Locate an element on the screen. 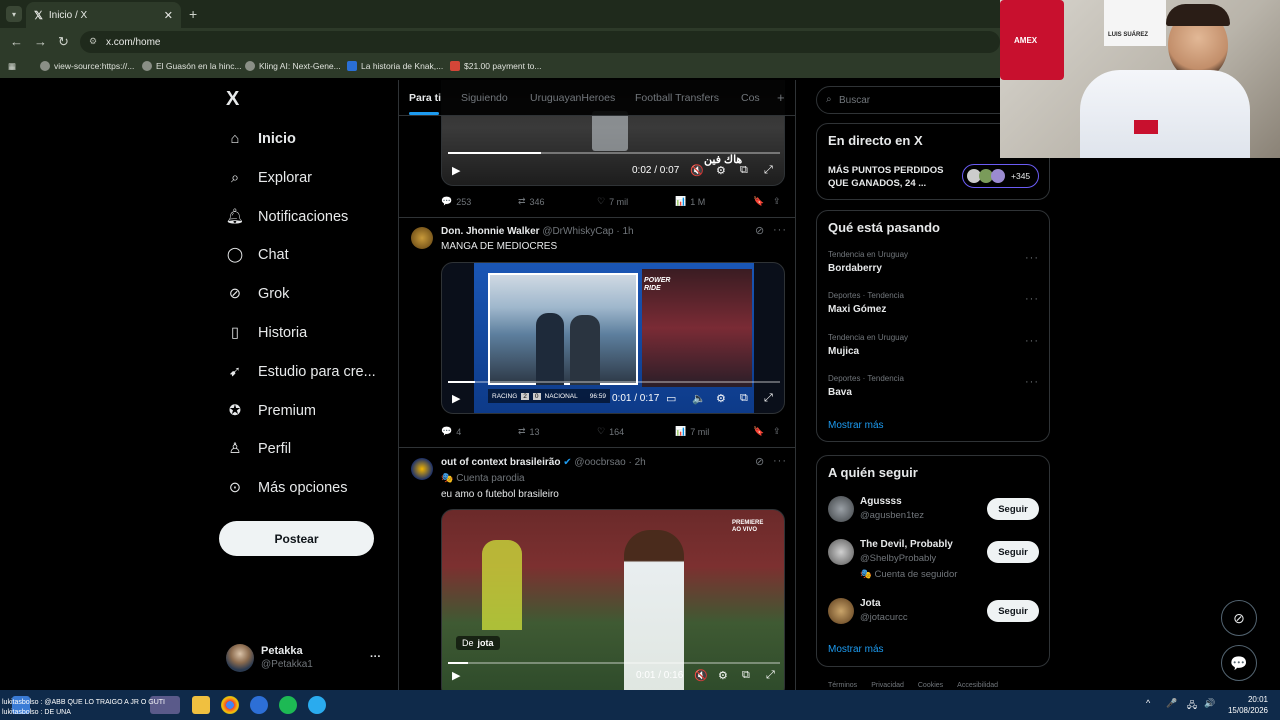 The image size is (1280, 720). tweet-author: out of context brasileirão is located at coordinates (500, 462).